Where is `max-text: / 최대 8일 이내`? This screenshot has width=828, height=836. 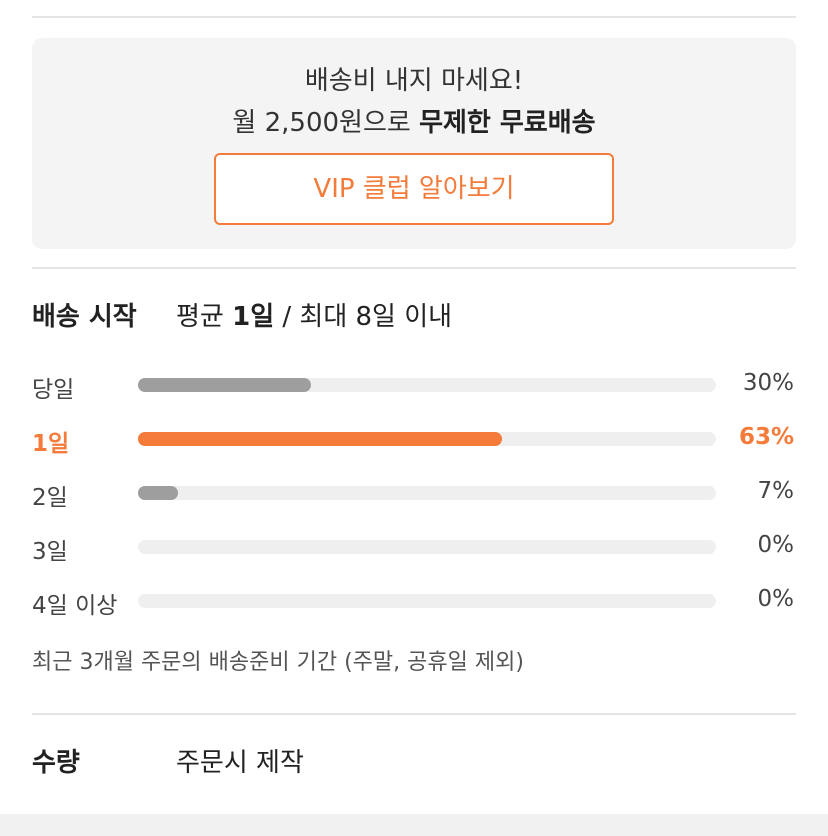
max-text: / 최대 8일 이내 is located at coordinates (363, 317).